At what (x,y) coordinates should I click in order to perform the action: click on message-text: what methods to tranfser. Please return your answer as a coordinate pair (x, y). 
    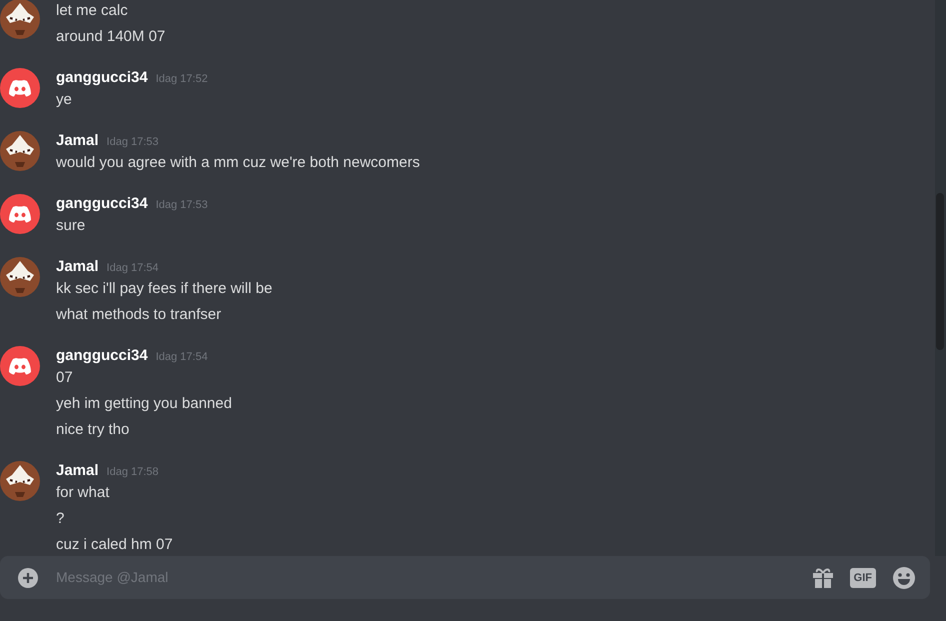
    Looking at the image, I should click on (139, 315).